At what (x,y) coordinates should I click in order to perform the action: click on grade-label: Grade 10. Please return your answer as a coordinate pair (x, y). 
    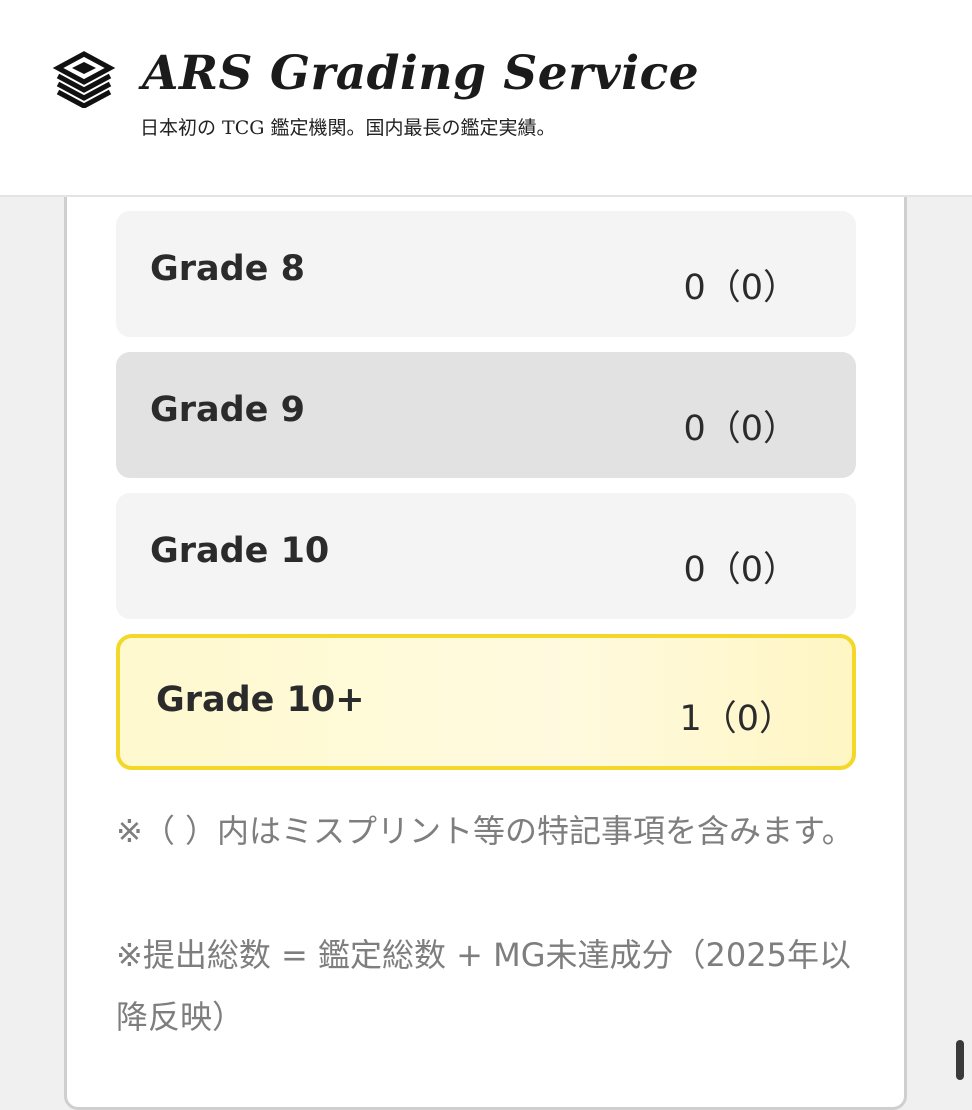
    Looking at the image, I should click on (240, 551).